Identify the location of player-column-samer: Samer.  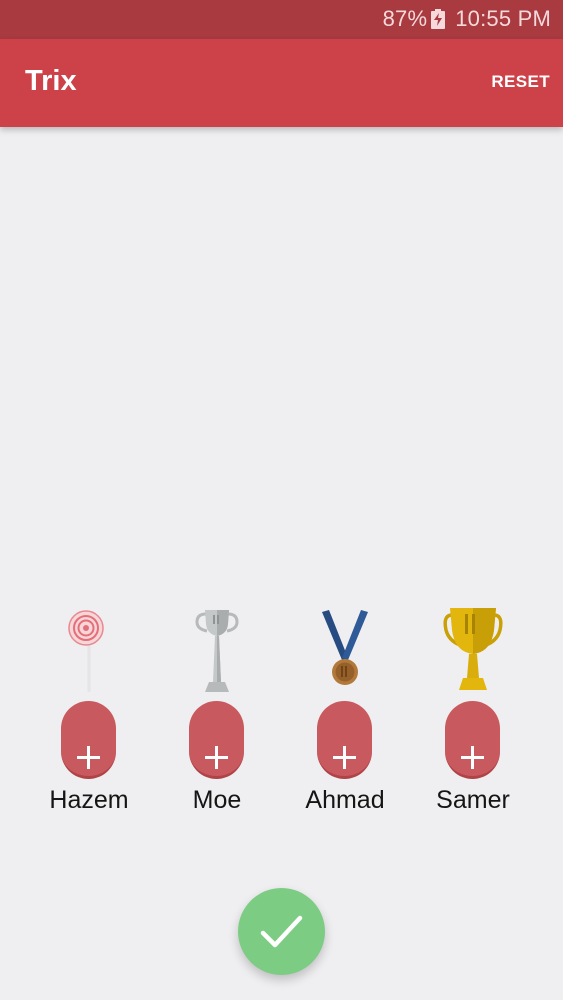
(473, 715).